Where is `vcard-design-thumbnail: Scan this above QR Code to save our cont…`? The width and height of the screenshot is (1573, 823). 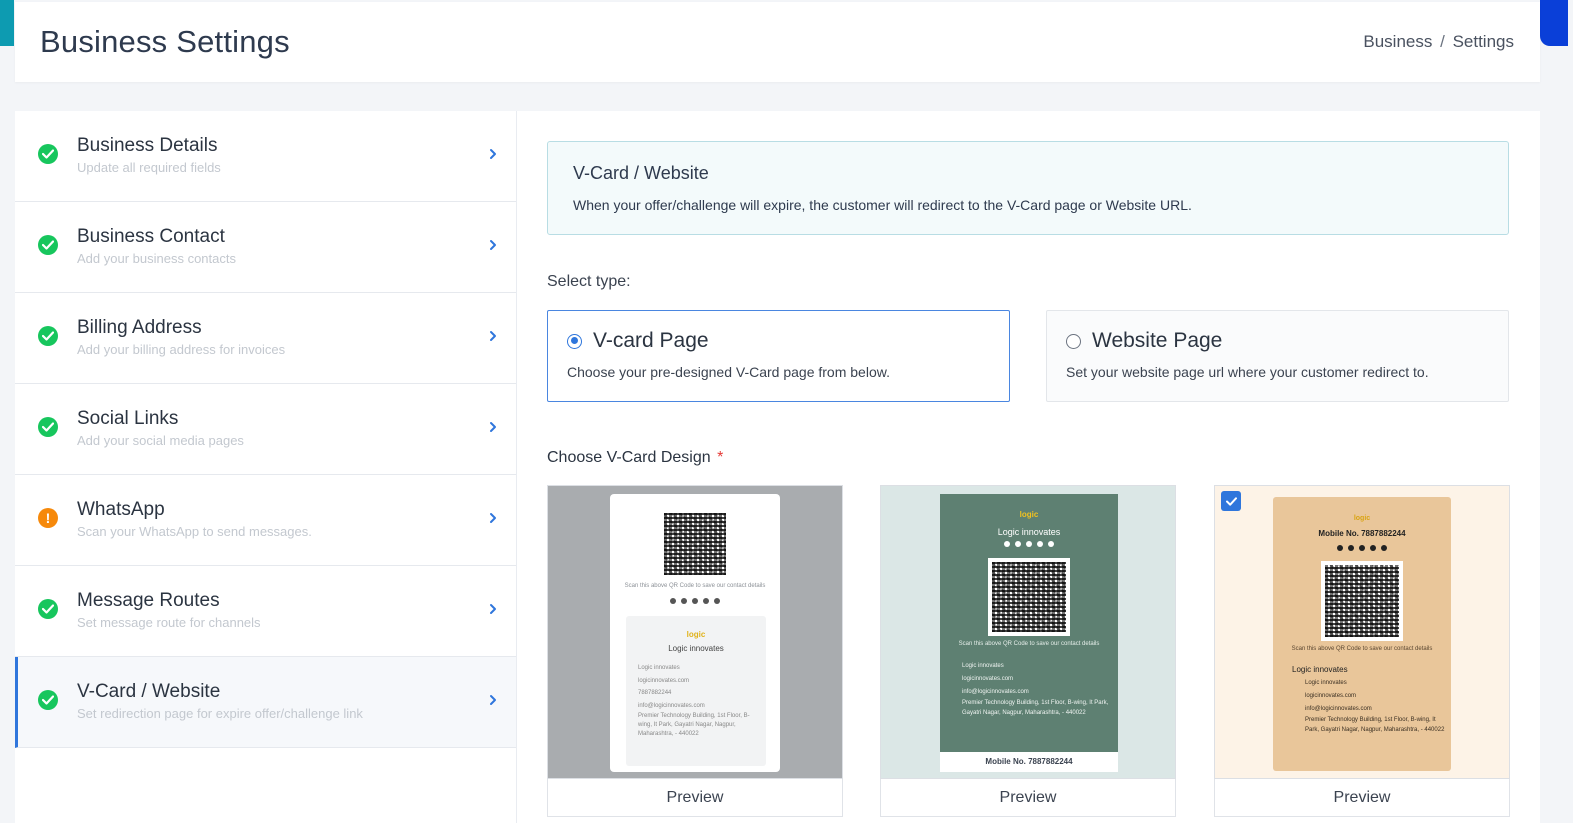
vcard-design-thumbnail: Scan this above QR Code to save our cont… is located at coordinates (695, 632).